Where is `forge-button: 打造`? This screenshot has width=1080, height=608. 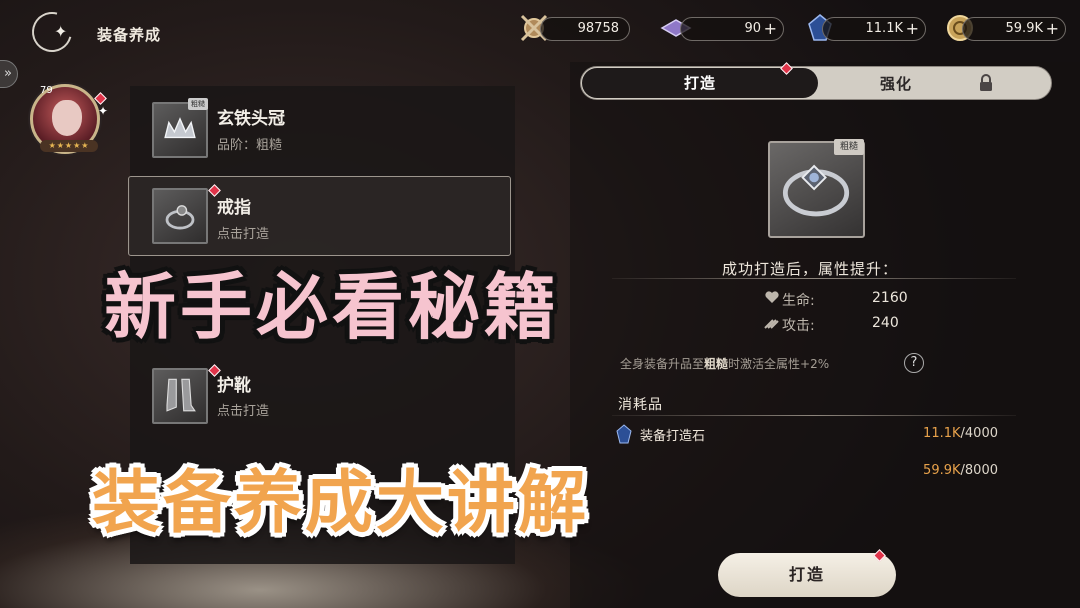 forge-button: 打造 is located at coordinates (807, 575).